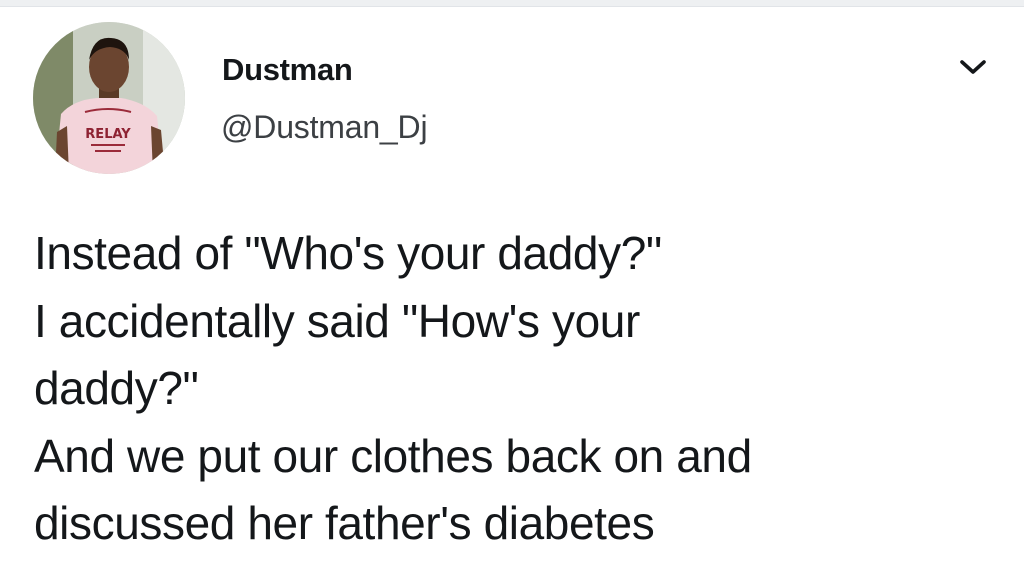 The image size is (1024, 572). Describe the element at coordinates (108, 134) in the screenshot. I see `svg-text: RELAY` at that location.